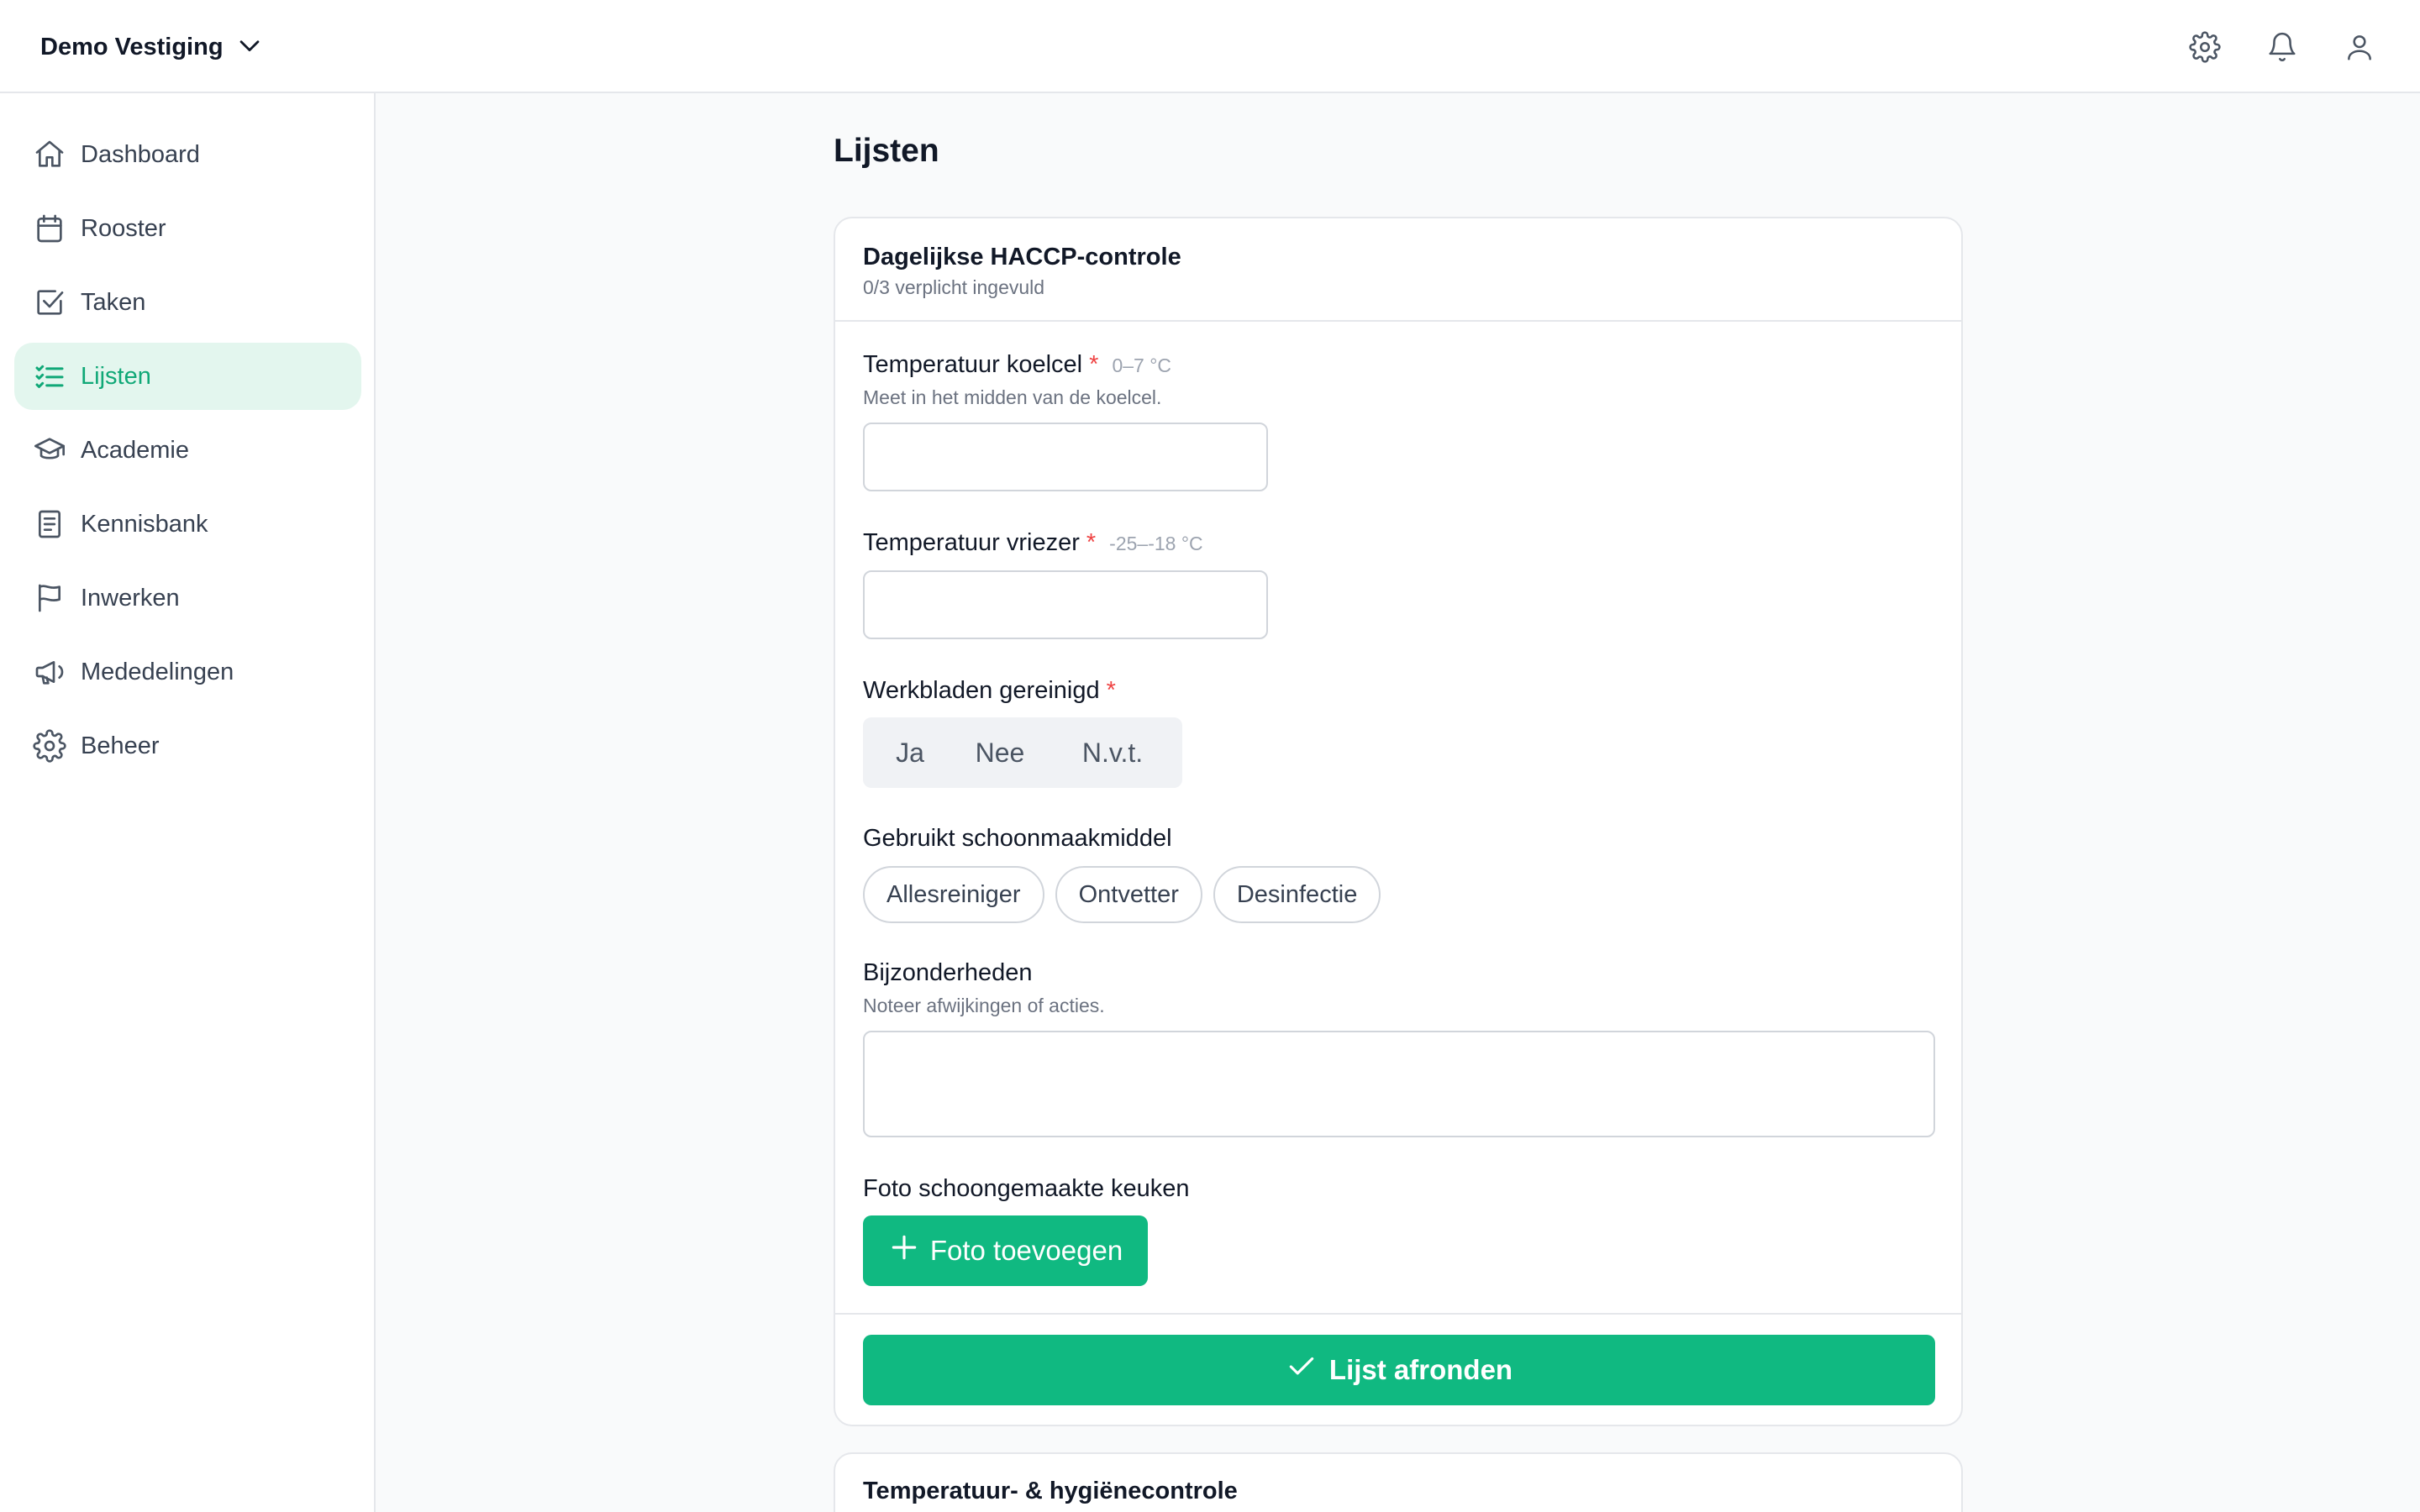  I want to click on megaphone-icon, so click(50, 672).